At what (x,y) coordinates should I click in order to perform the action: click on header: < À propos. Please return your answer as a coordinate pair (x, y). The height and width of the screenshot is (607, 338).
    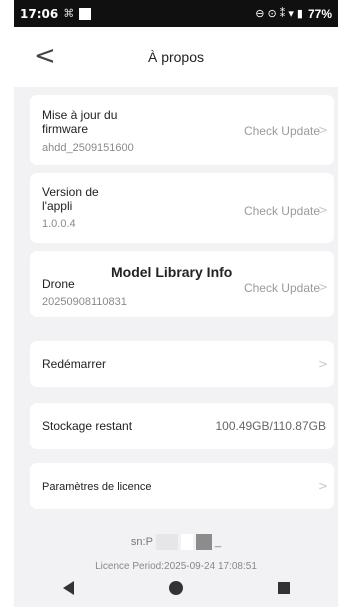
    Looking at the image, I should click on (176, 57).